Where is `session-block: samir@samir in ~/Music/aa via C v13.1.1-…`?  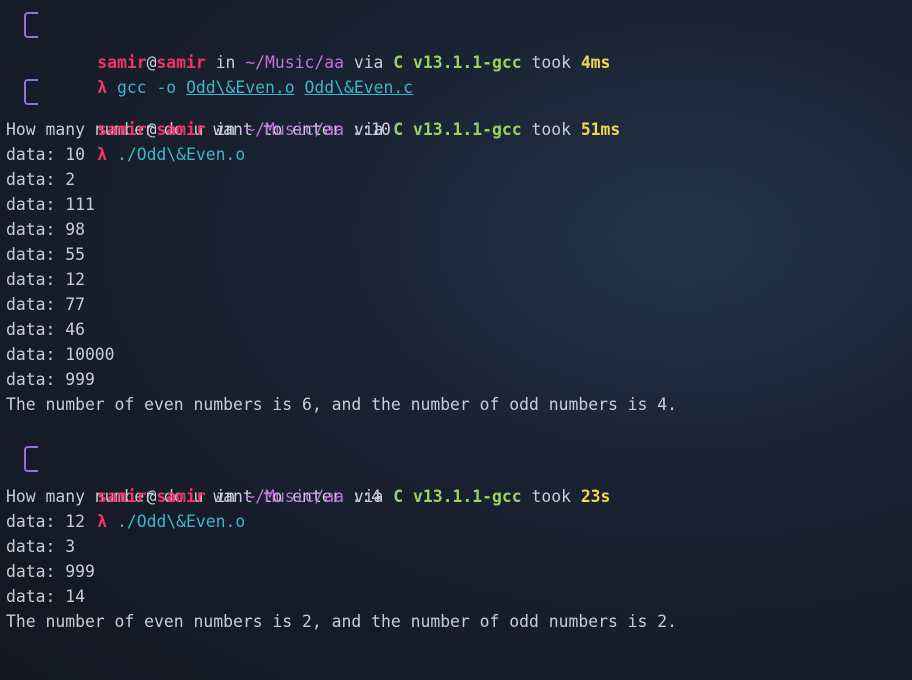
session-block: samir@samir in ~/Music/aa via C v13.1.1-… is located at coordinates (456, 48).